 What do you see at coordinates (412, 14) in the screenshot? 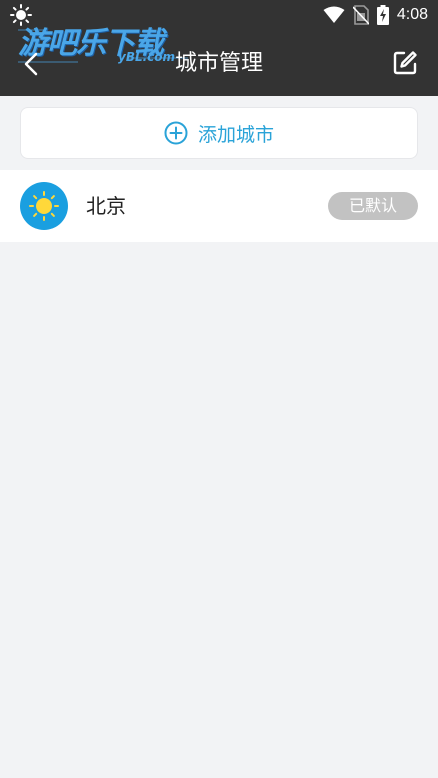
I see `status-time: 4:08` at bounding box center [412, 14].